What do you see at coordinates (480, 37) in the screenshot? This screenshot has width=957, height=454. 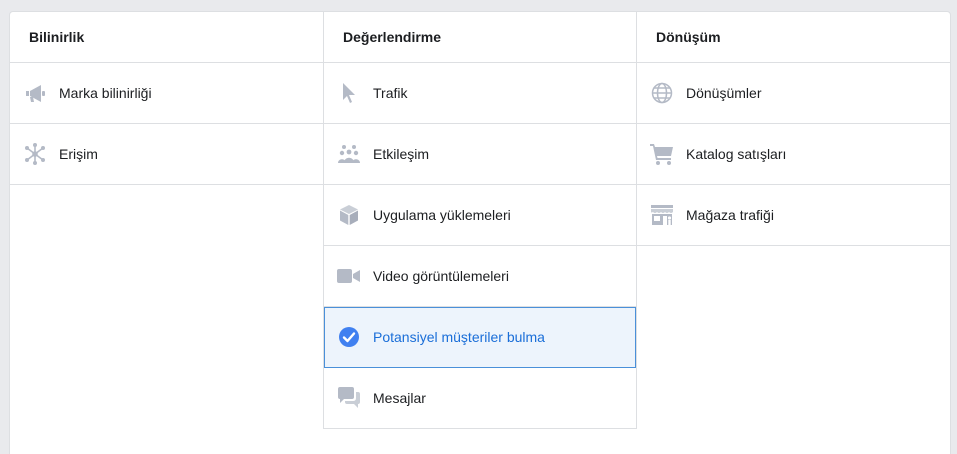 I see `column-header-consideration: Değerlendirme` at bounding box center [480, 37].